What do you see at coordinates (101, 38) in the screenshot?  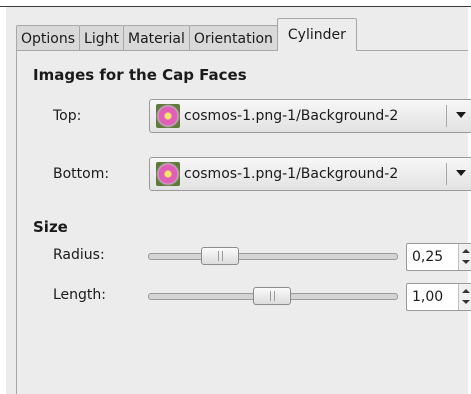 I see `tab-light: Light` at bounding box center [101, 38].